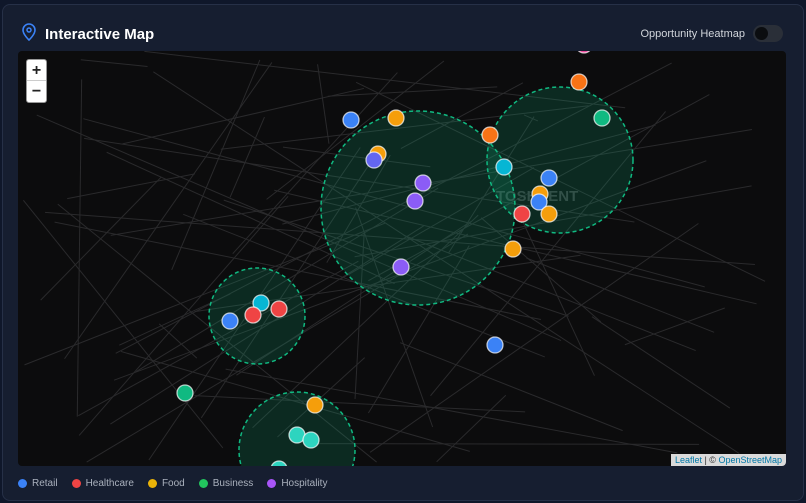  I want to click on page-title: Interactive Map, so click(100, 34).